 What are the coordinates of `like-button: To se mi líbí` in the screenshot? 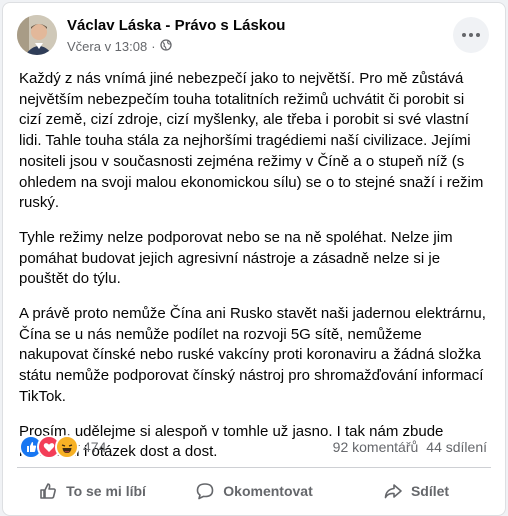 It's located at (92, 491).